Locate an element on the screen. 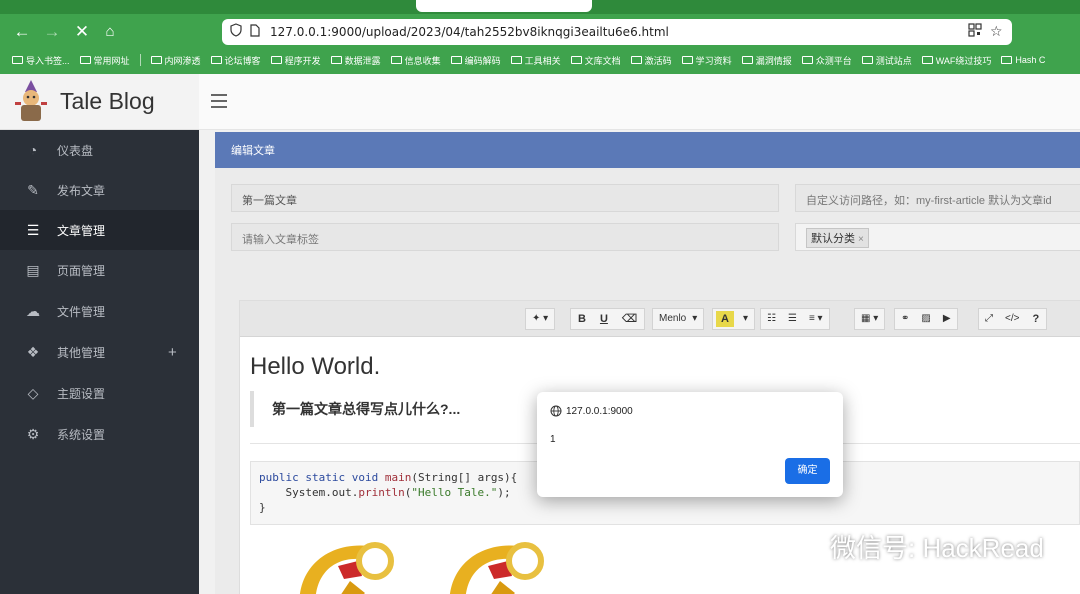 Image resolution: width=1080 pixels, height=594 pixels. align-dropdown-icon: ≡ ▾ is located at coordinates (816, 319).